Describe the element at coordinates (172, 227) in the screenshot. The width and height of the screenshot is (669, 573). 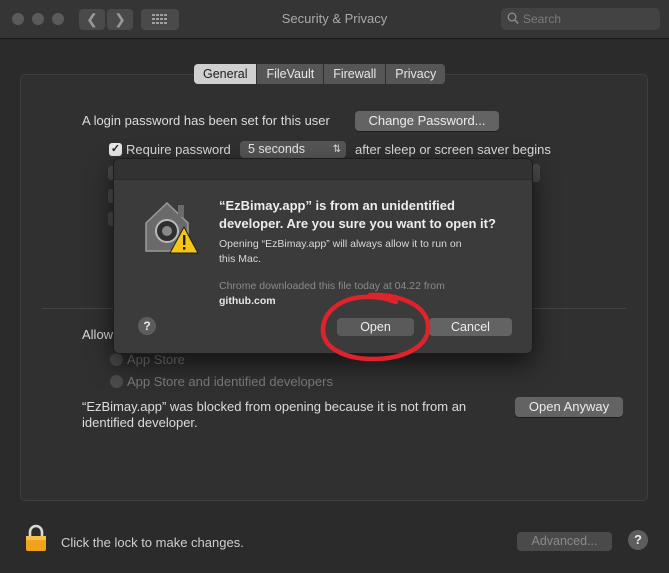
I see `gatekeeper-warning-icon` at that location.